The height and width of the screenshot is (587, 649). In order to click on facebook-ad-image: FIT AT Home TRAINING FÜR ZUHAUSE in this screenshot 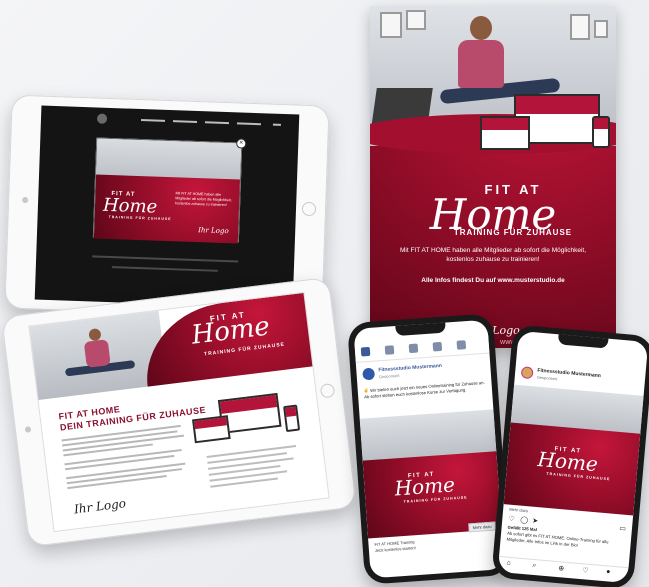, I will do `click(430, 474)`.